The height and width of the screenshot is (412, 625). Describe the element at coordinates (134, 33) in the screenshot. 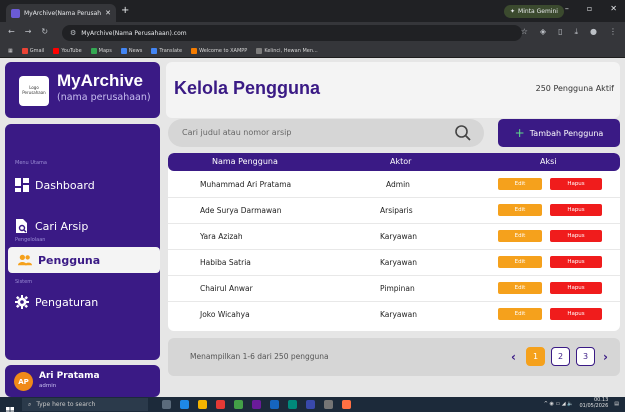

I see `url-text: MyArchive(Nama Perusahaan).com` at that location.